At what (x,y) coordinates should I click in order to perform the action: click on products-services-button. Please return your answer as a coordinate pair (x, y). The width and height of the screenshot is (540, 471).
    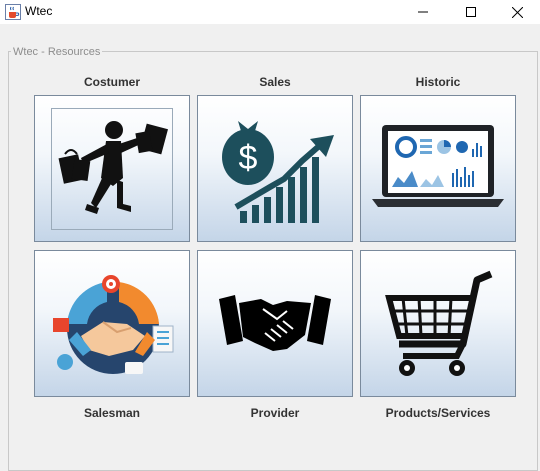
    Looking at the image, I should click on (438, 323).